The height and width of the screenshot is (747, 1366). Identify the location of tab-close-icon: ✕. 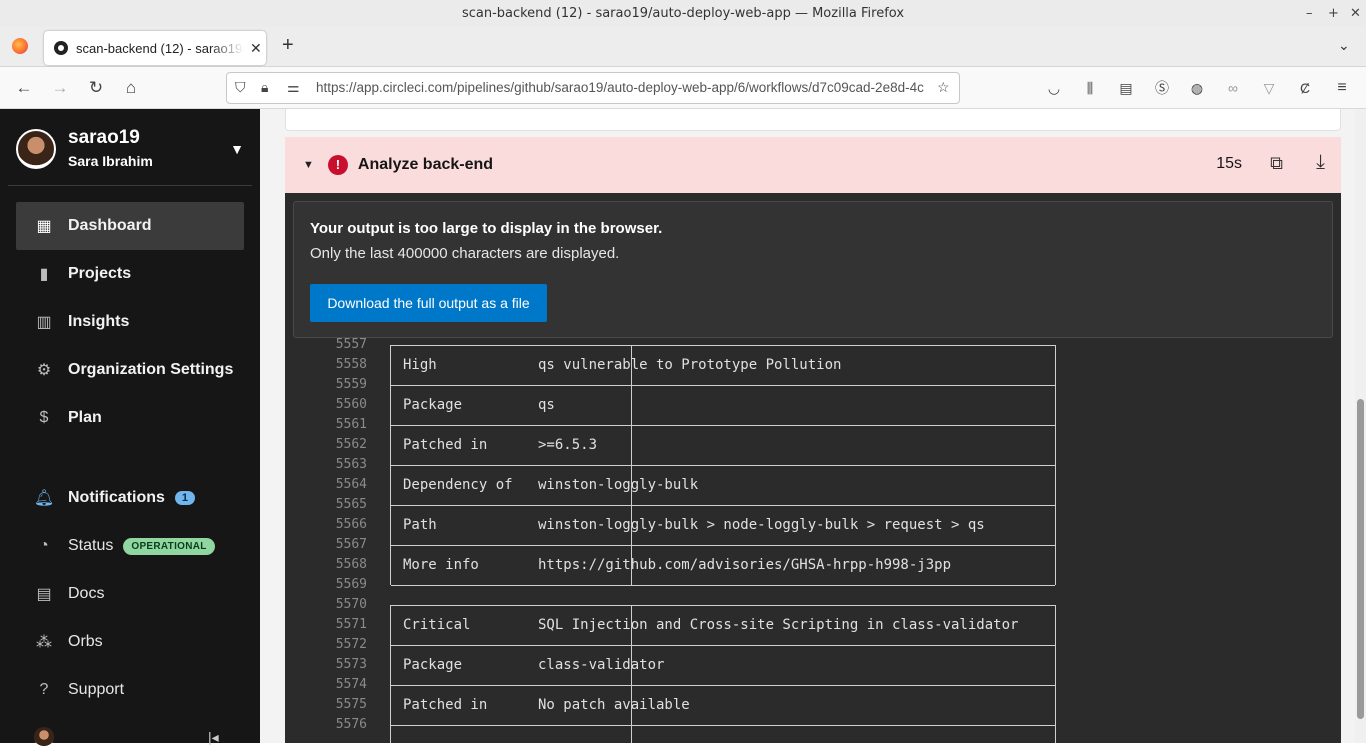
(256, 48).